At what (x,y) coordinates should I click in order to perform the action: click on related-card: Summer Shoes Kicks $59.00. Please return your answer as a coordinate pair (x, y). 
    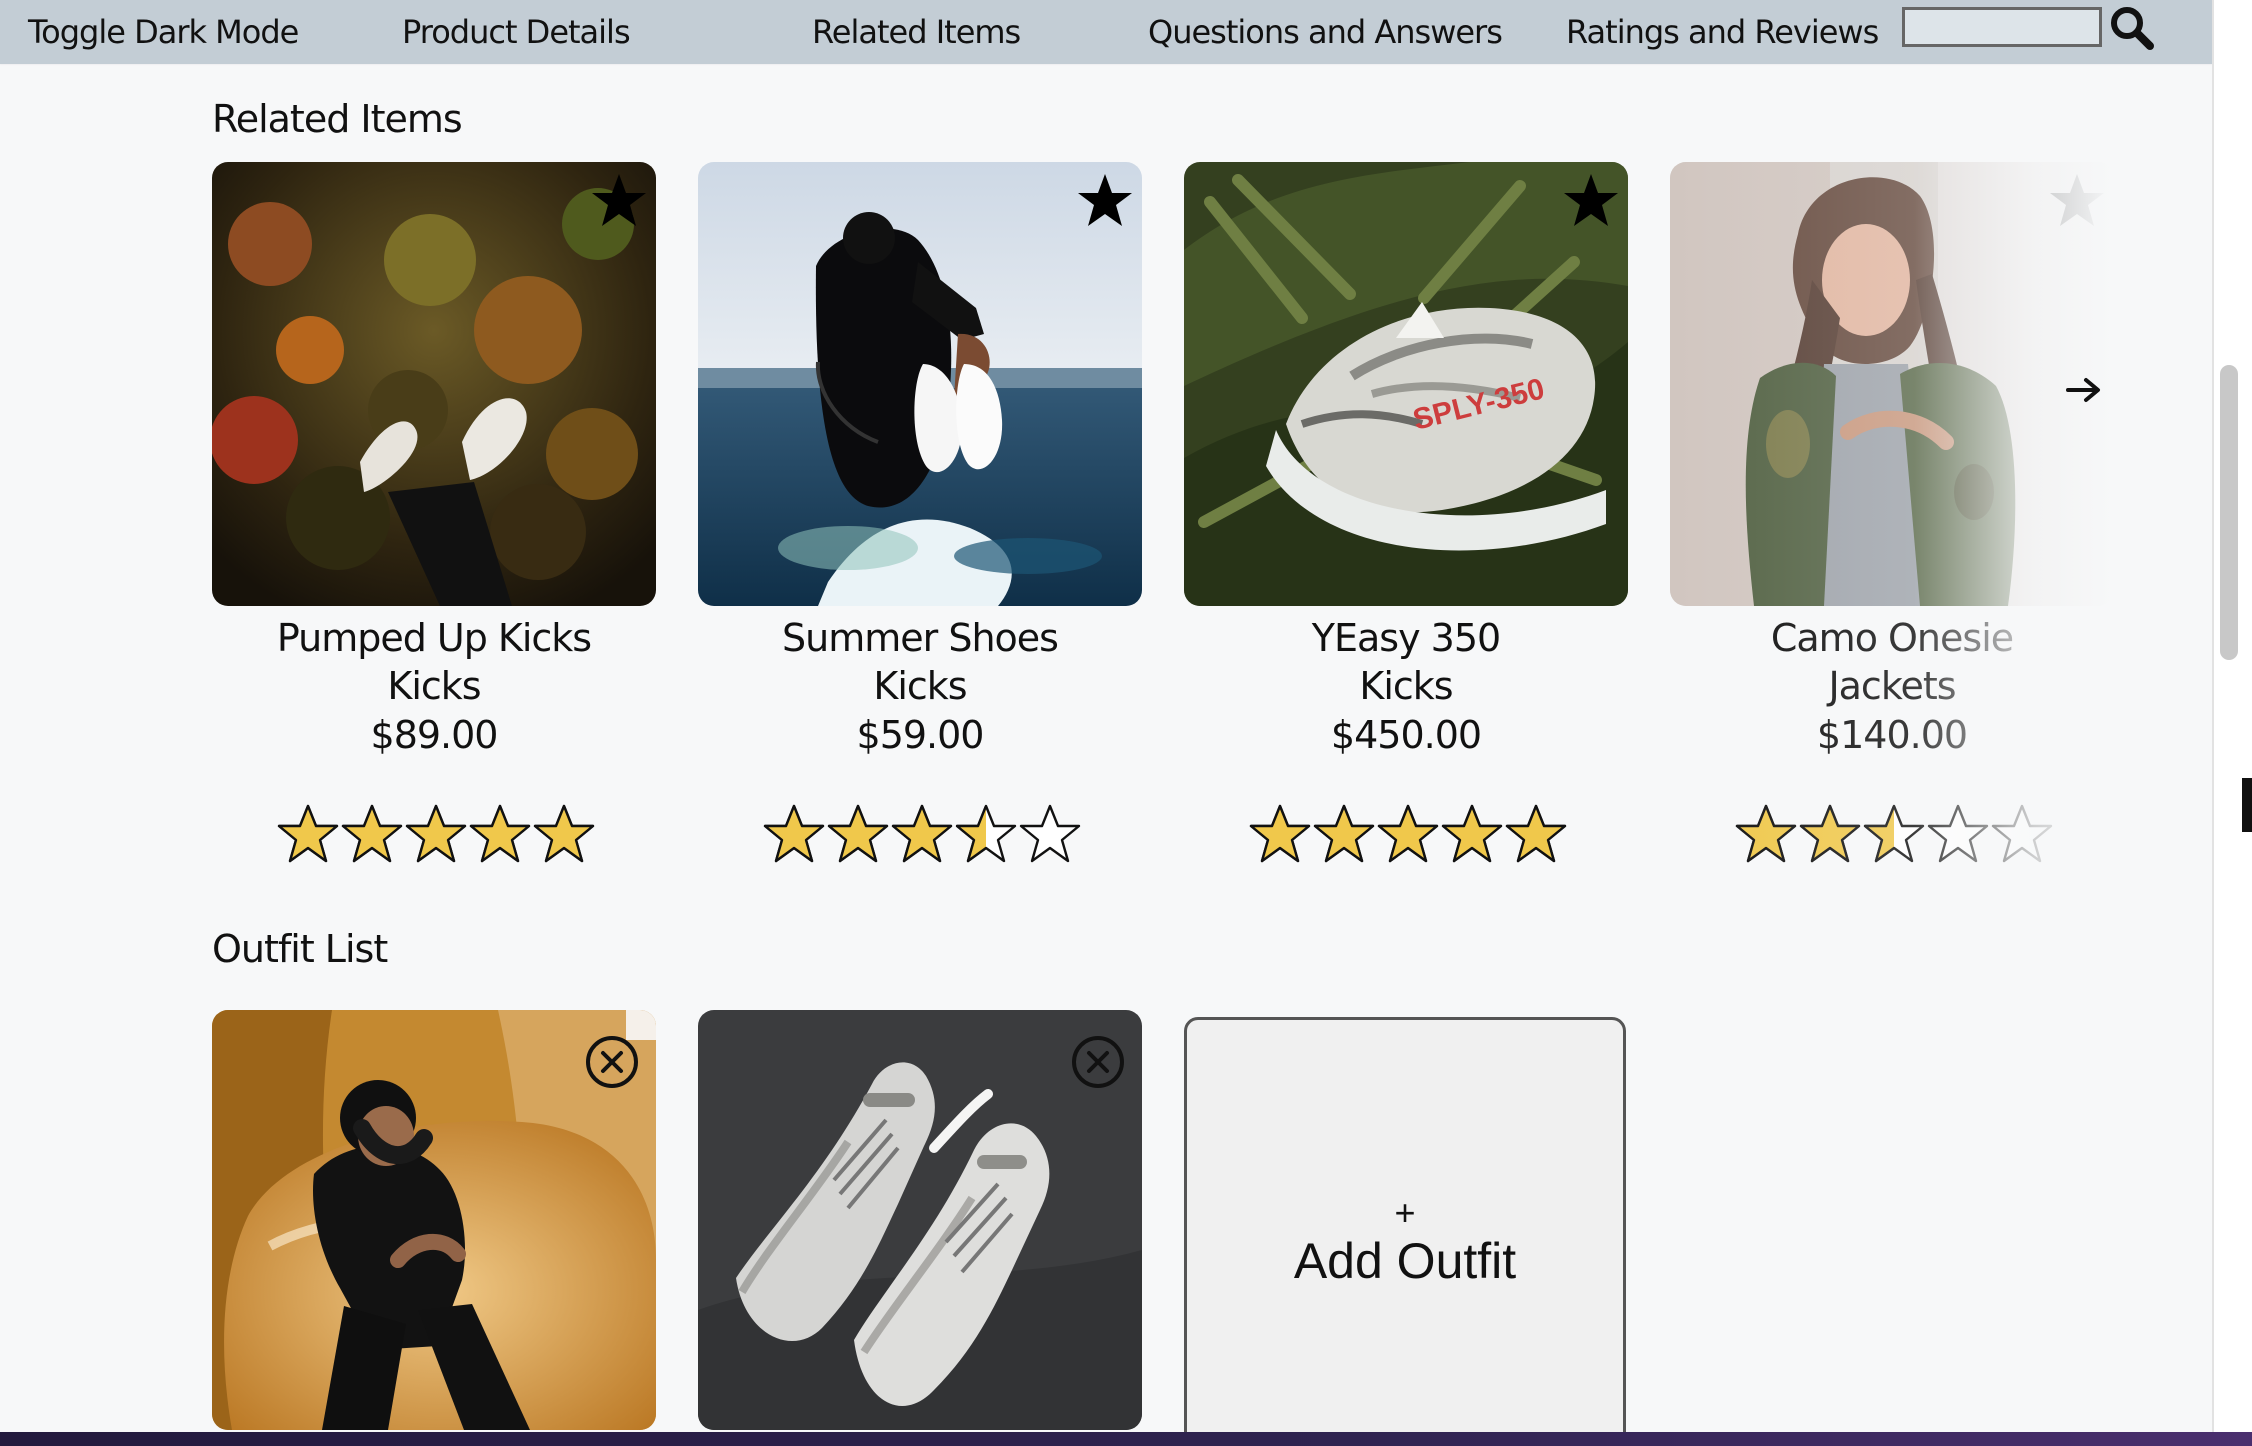
    Looking at the image, I should click on (920, 532).